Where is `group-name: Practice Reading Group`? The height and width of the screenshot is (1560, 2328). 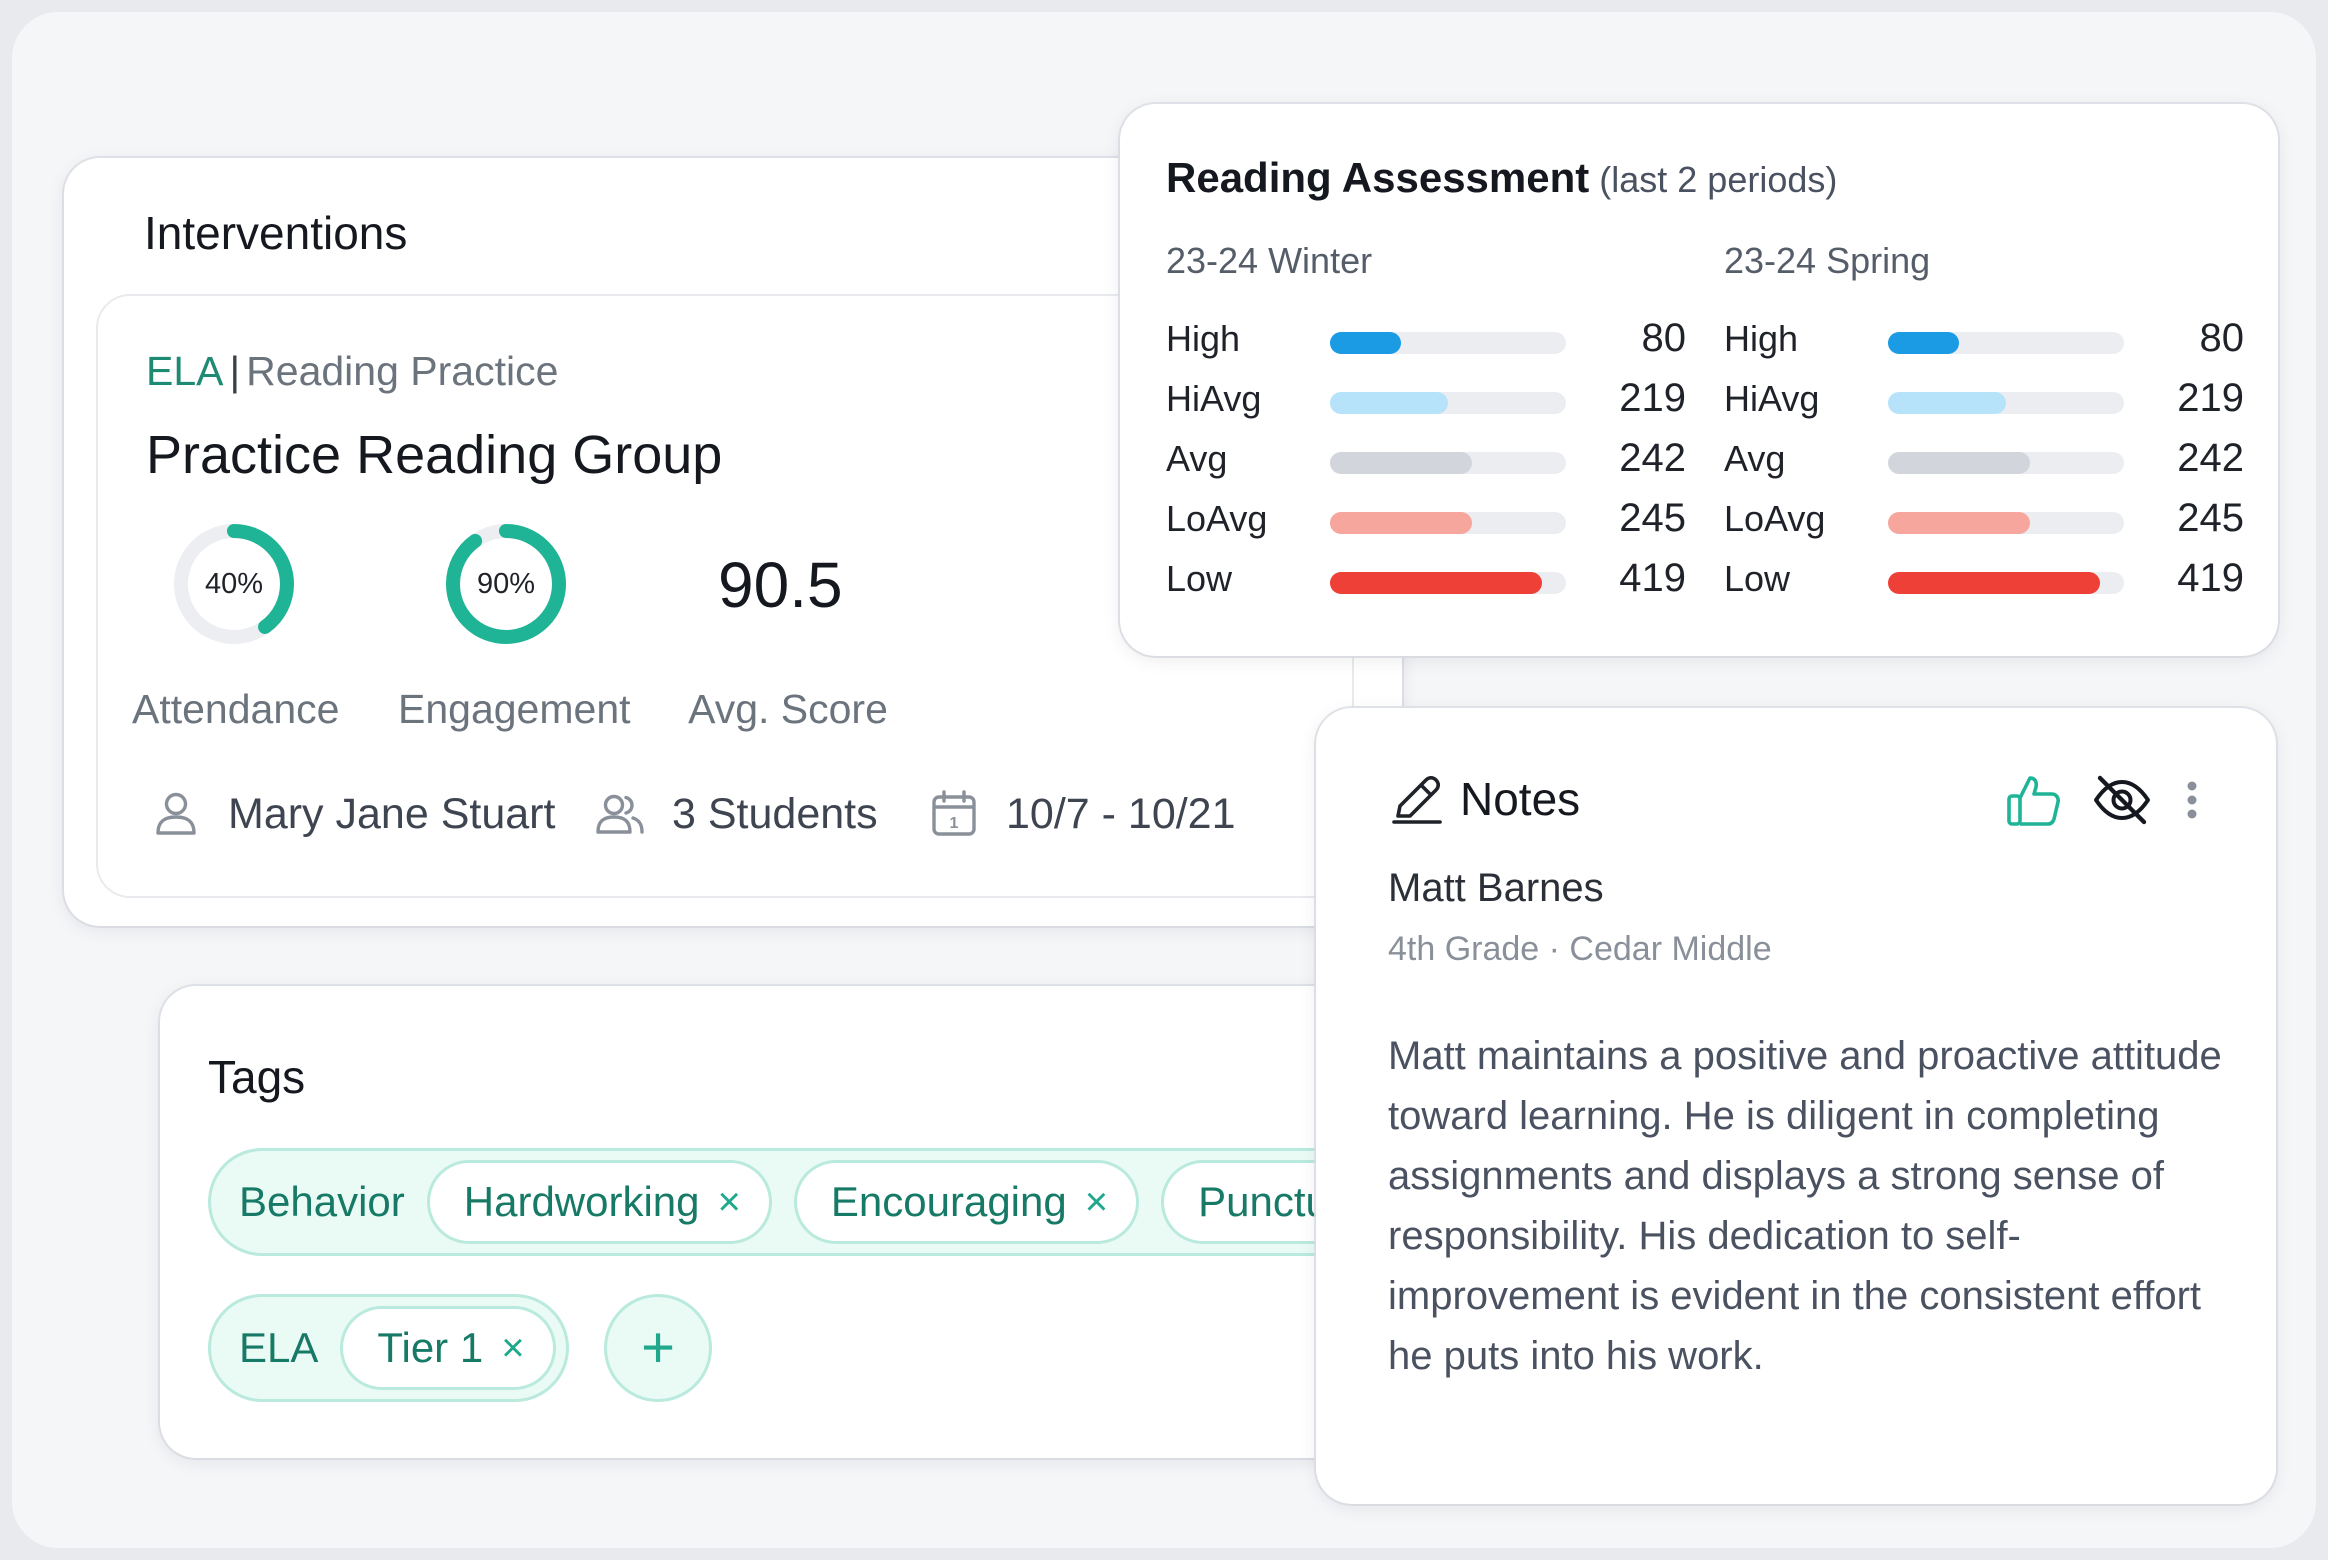 group-name: Practice Reading Group is located at coordinates (434, 455).